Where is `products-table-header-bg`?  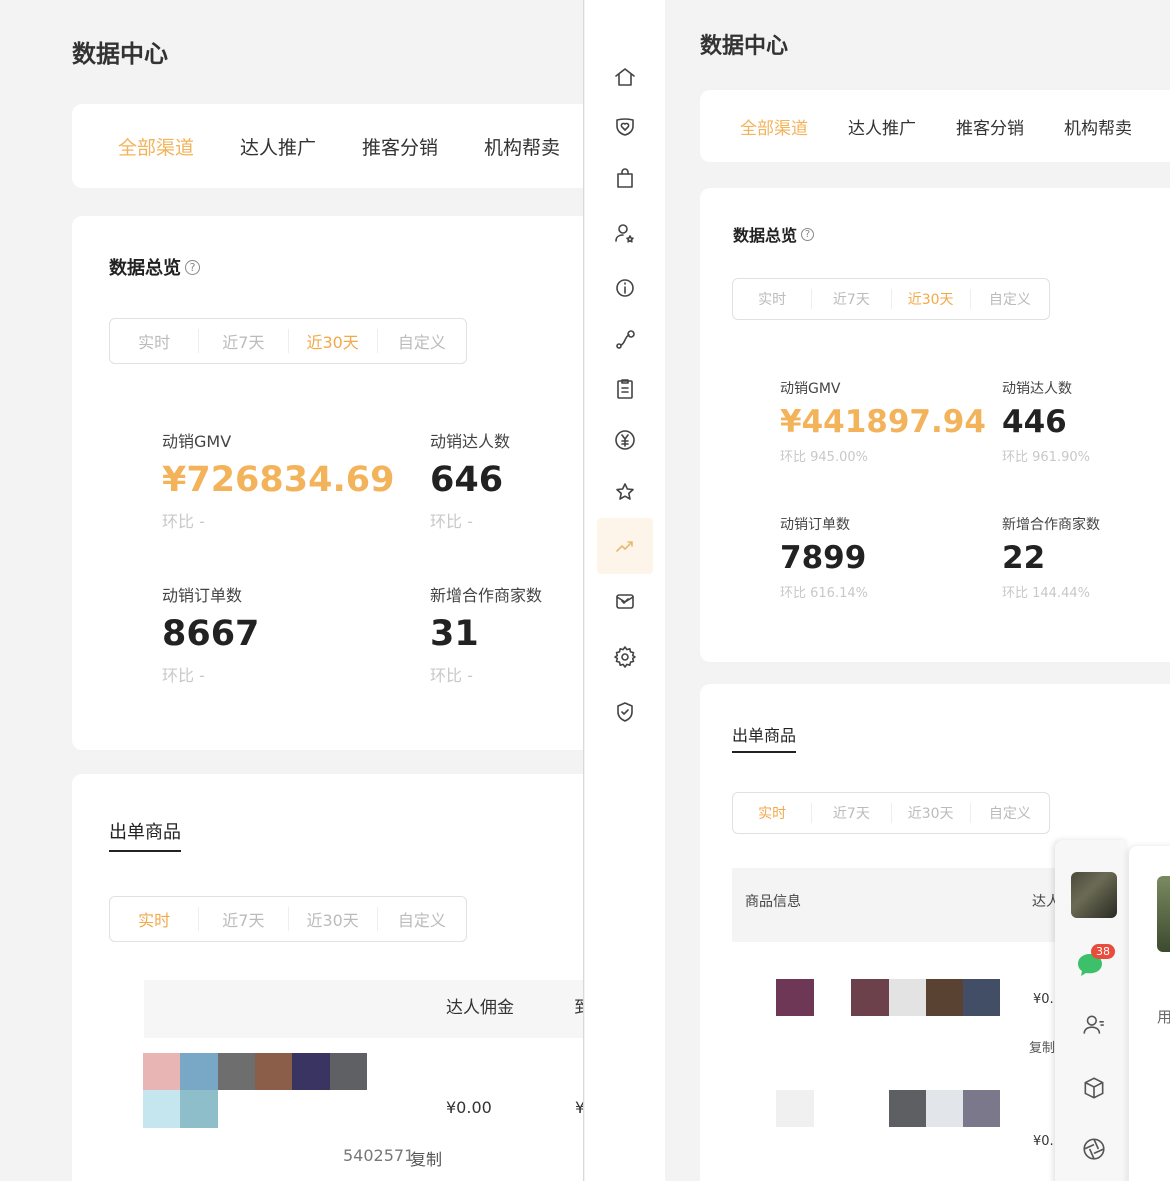
products-table-header-bg is located at coordinates (363, 1009).